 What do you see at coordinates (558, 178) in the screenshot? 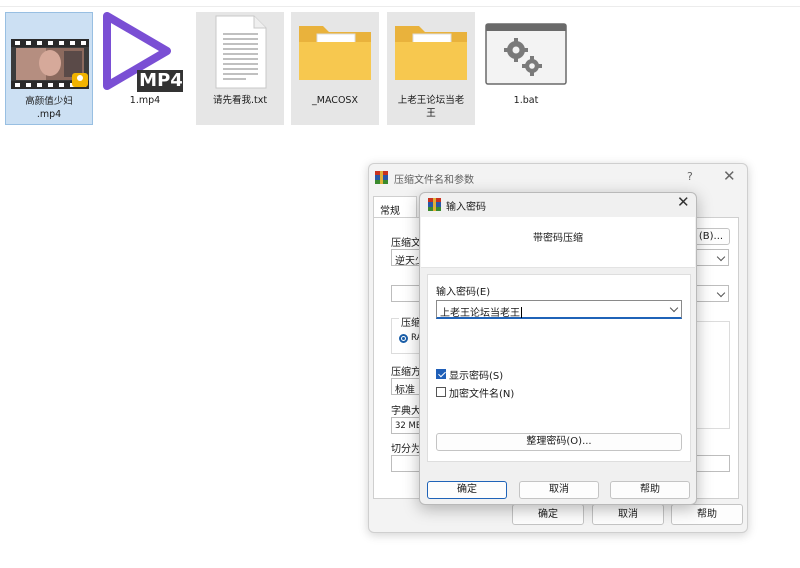
I see `title-bar: 压缩文件名和参数 ? ✕` at bounding box center [558, 178].